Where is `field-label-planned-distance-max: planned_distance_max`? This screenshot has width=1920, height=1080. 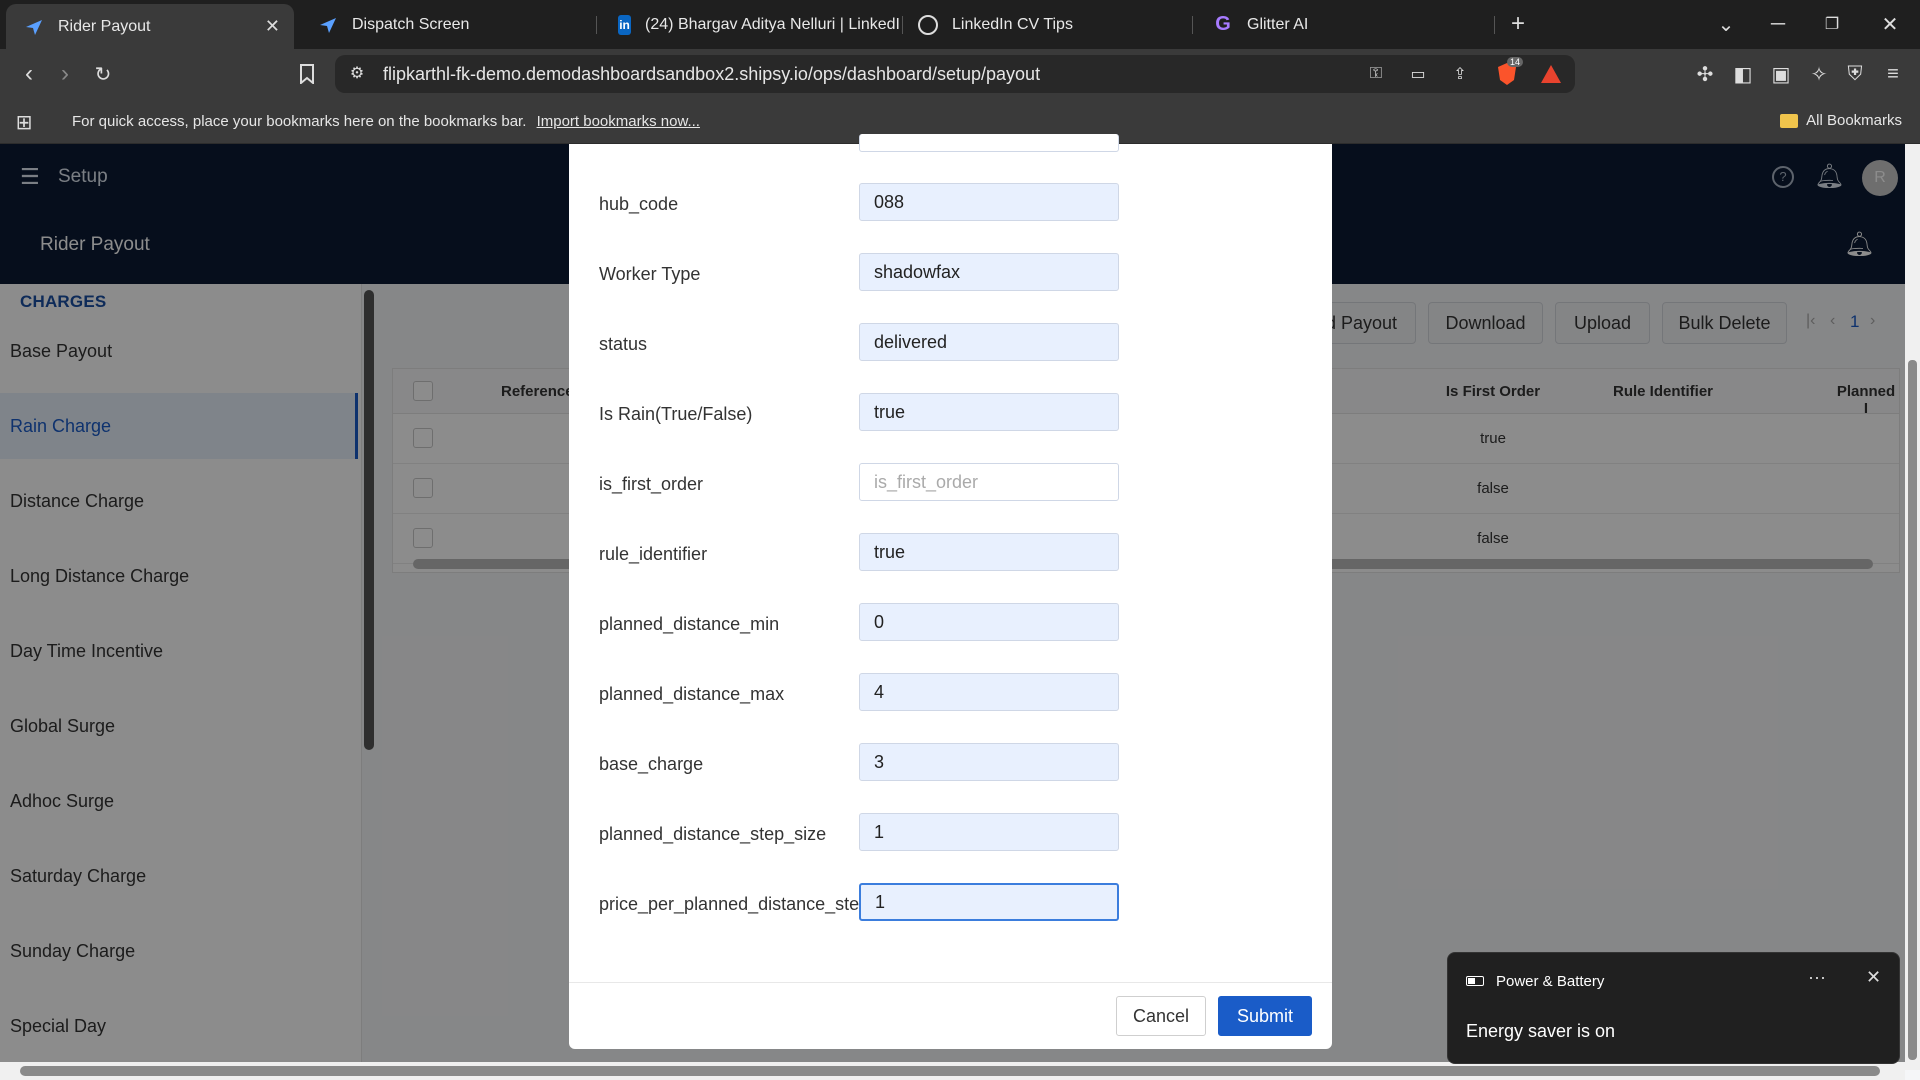
field-label-planned-distance-max: planned_distance_max is located at coordinates (692, 694).